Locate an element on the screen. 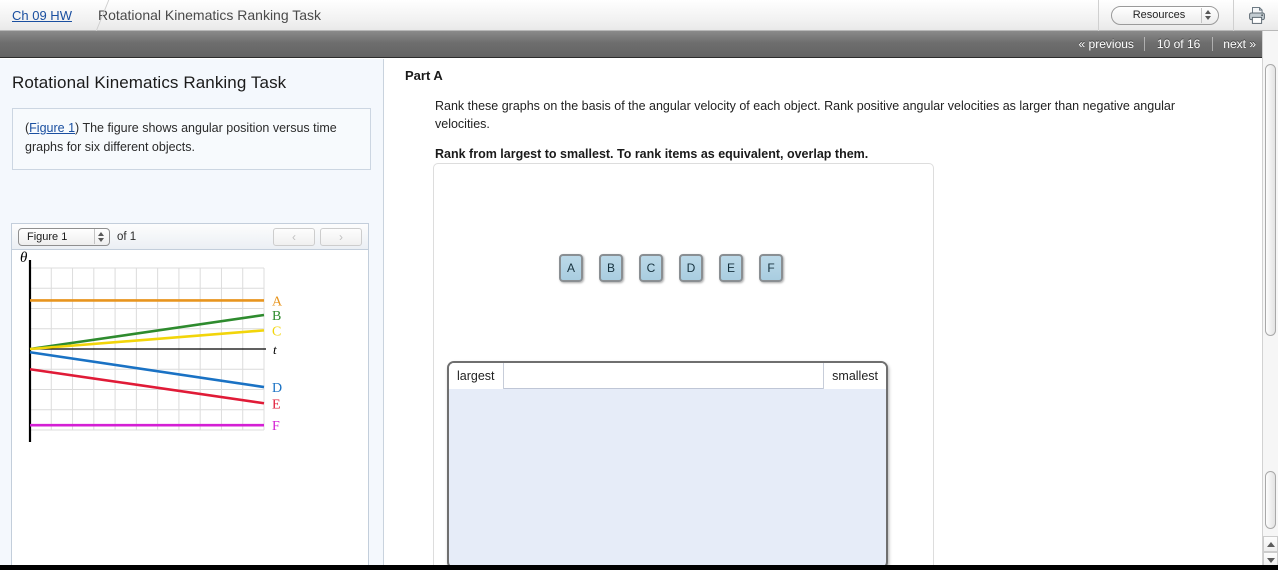 The height and width of the screenshot is (570, 1278). angular-position-vs-time-chart: ABC DEF θ t is located at coordinates (151, 346).